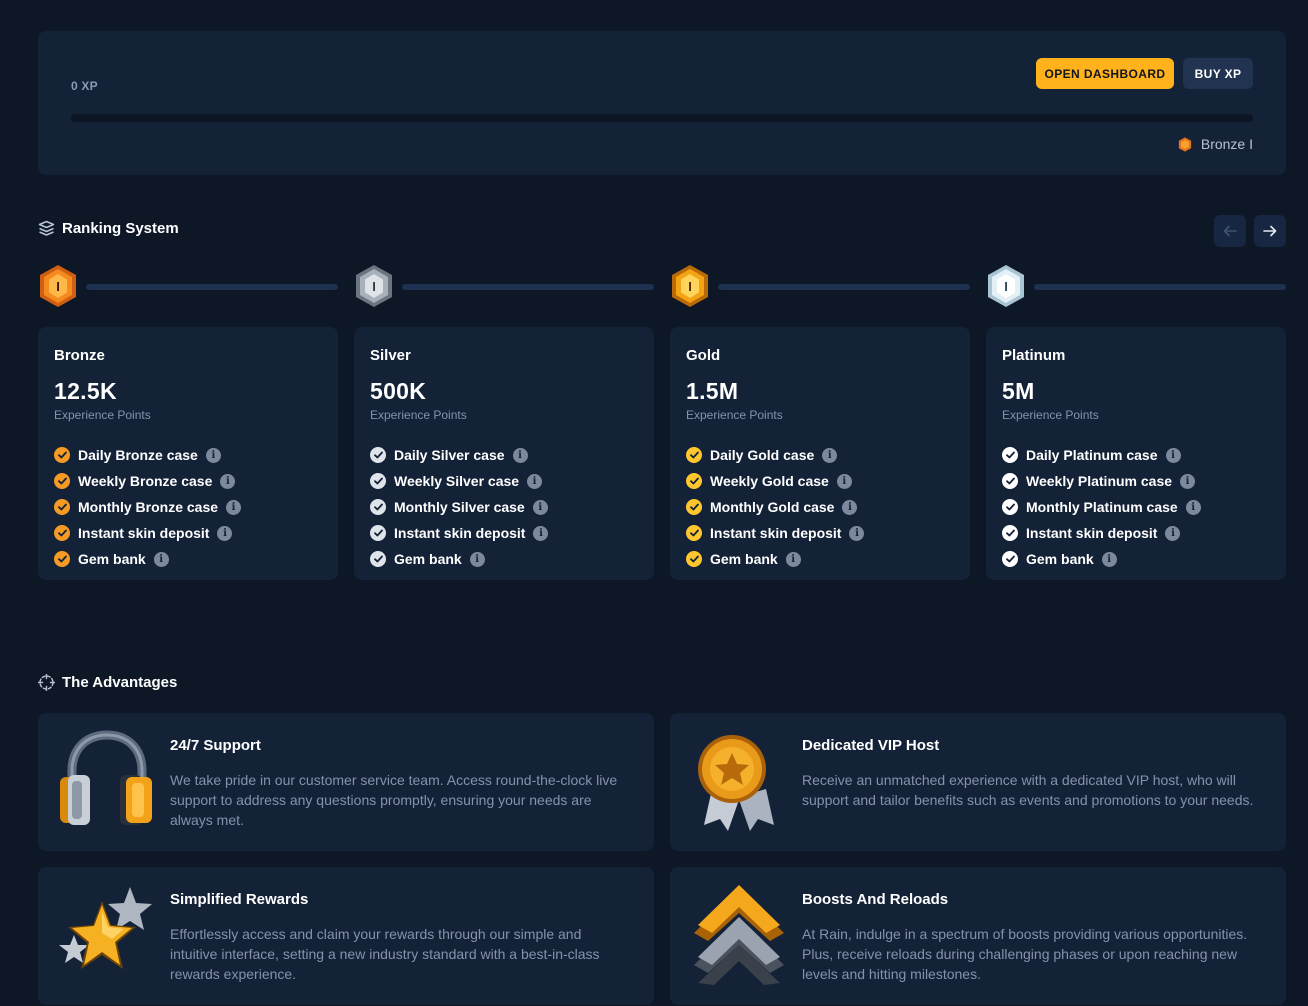 This screenshot has height=1006, width=1308. What do you see at coordinates (772, 507) in the screenshot?
I see `benefit-label: Monthly Gold case` at bounding box center [772, 507].